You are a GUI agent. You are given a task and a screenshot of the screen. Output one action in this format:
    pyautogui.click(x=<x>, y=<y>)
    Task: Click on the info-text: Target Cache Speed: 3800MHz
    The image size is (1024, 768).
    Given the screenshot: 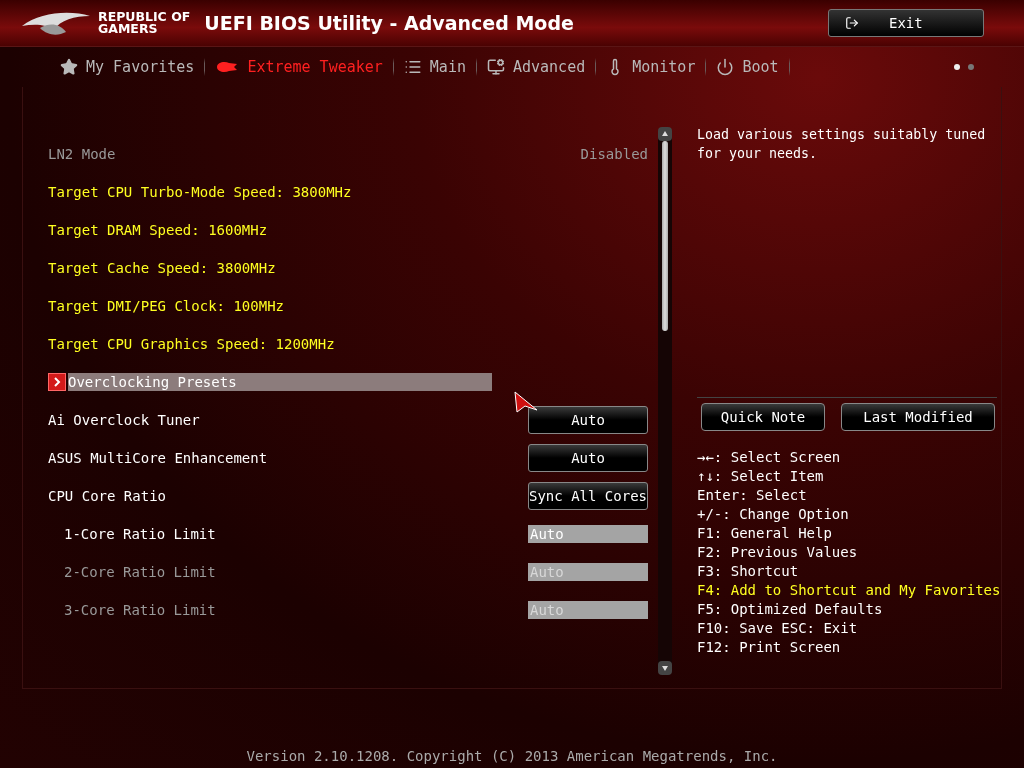 What is the action you would take?
    pyautogui.click(x=162, y=268)
    